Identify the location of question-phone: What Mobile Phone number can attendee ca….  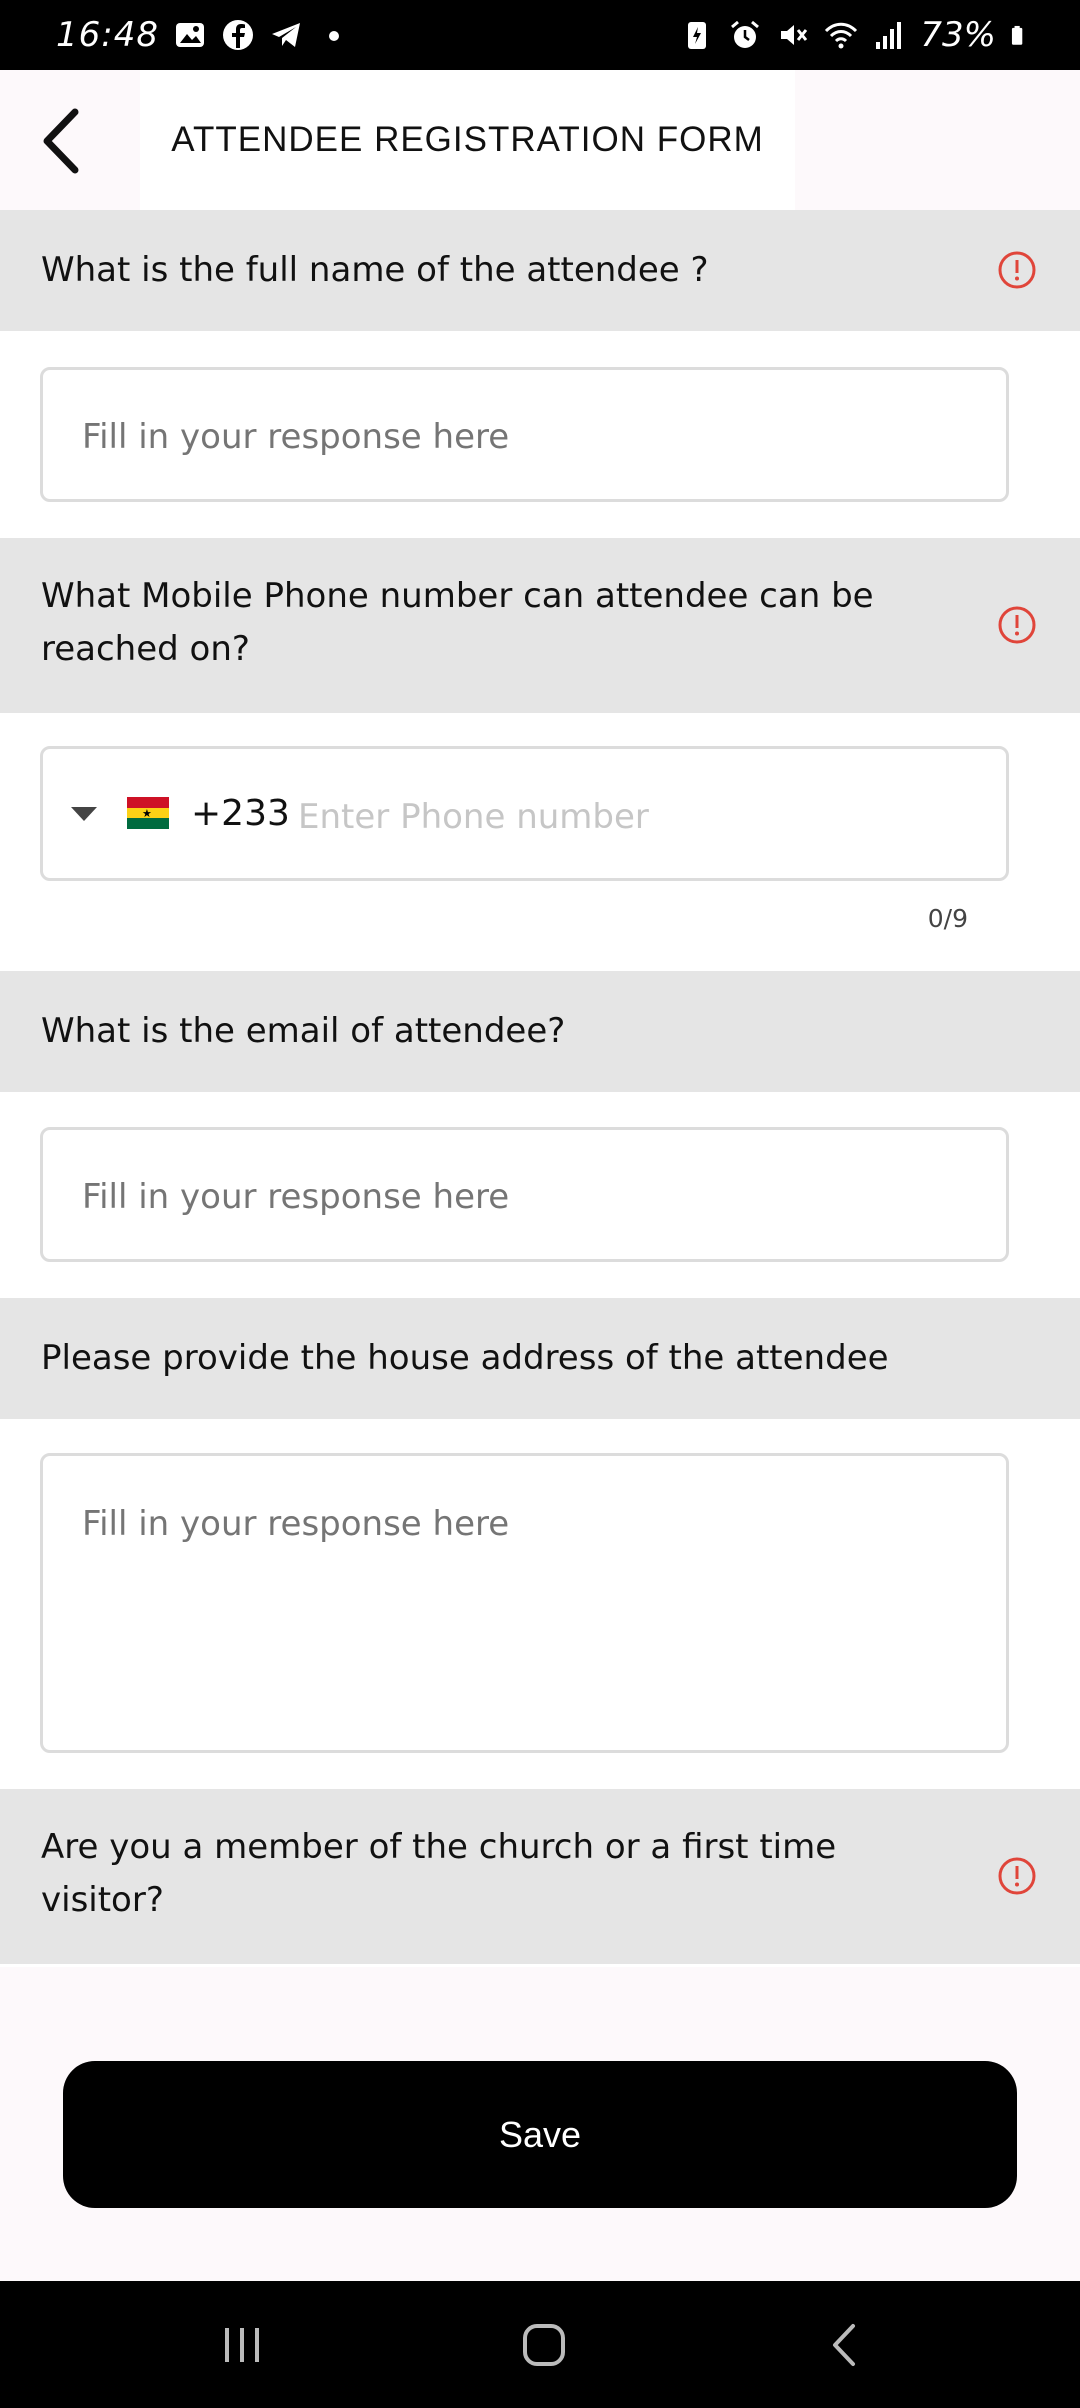
(540, 625).